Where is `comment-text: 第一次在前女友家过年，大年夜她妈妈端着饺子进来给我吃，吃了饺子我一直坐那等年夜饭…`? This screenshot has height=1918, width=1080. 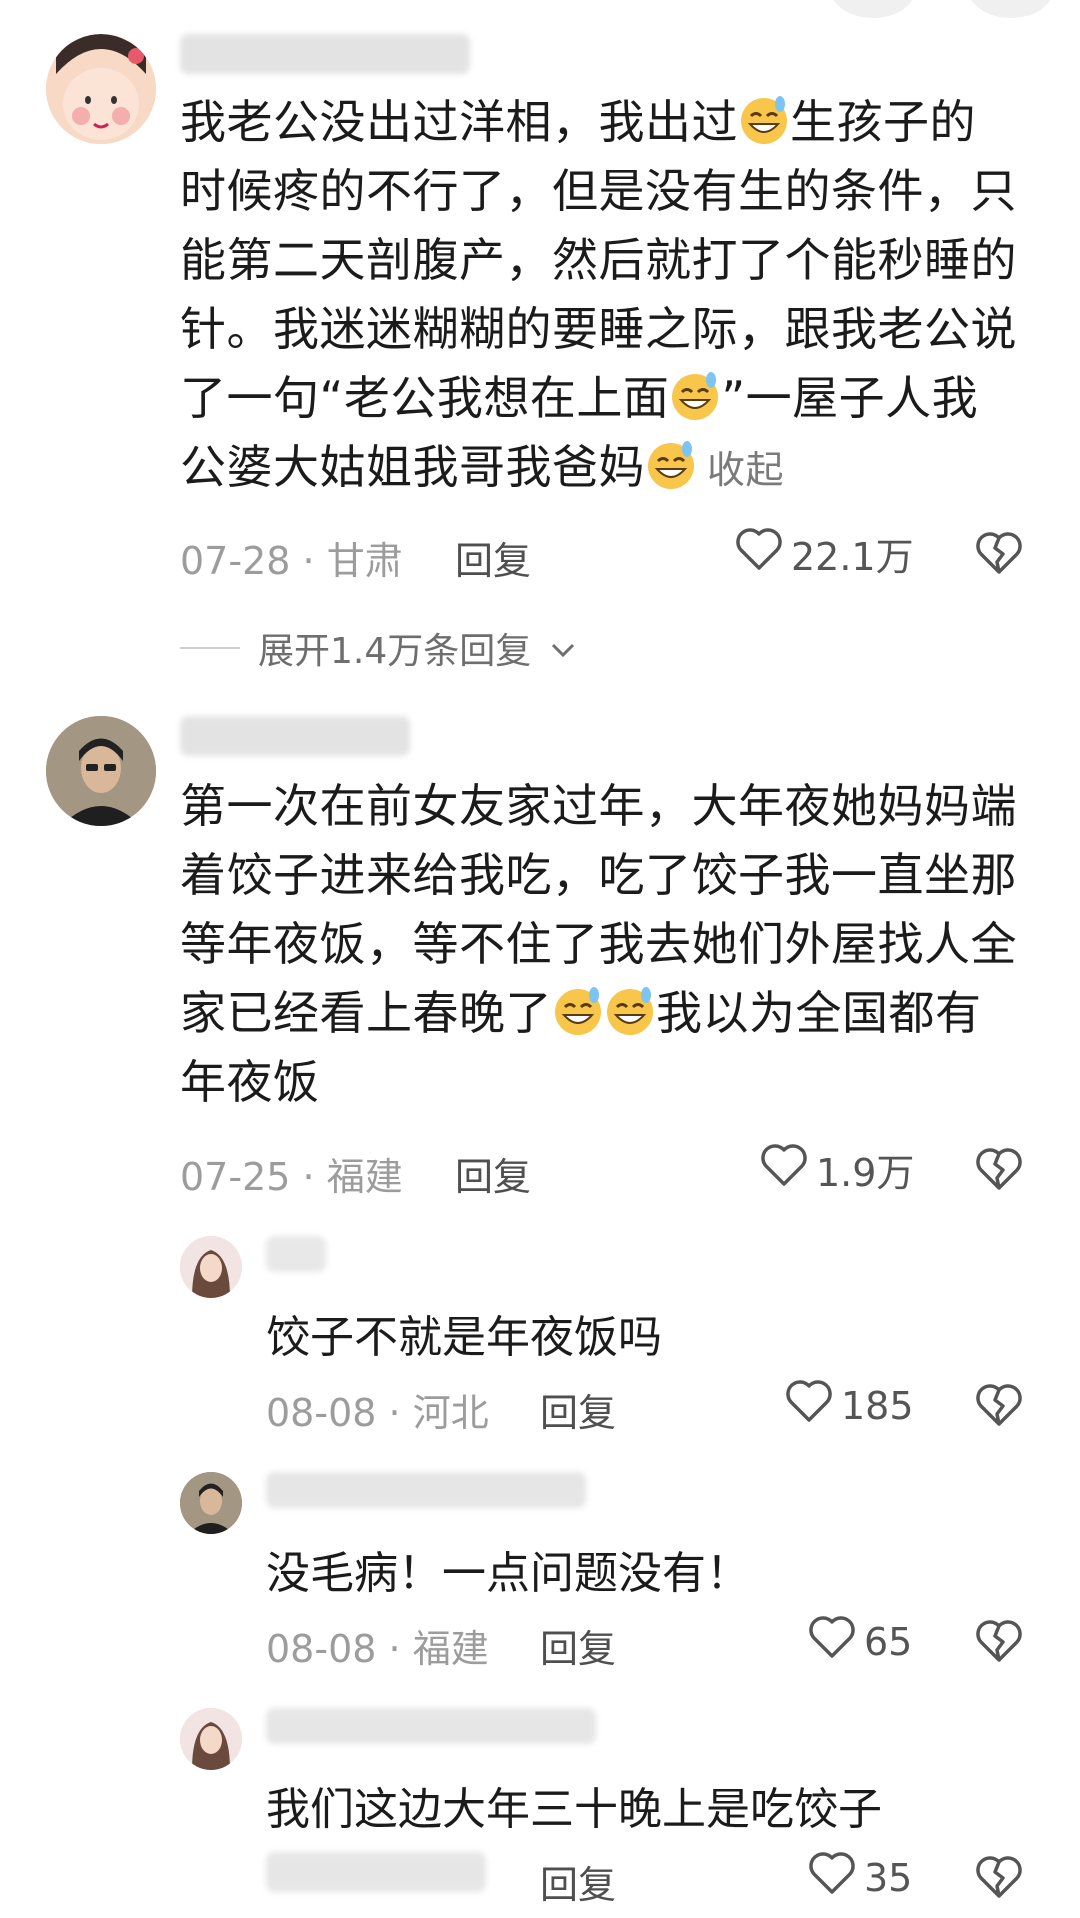
comment-text: 第一次在前女友家过年，大年夜她妈妈端着饺子进来给我吃，吃了饺子我一直坐那等年夜饭… is located at coordinates (598, 944).